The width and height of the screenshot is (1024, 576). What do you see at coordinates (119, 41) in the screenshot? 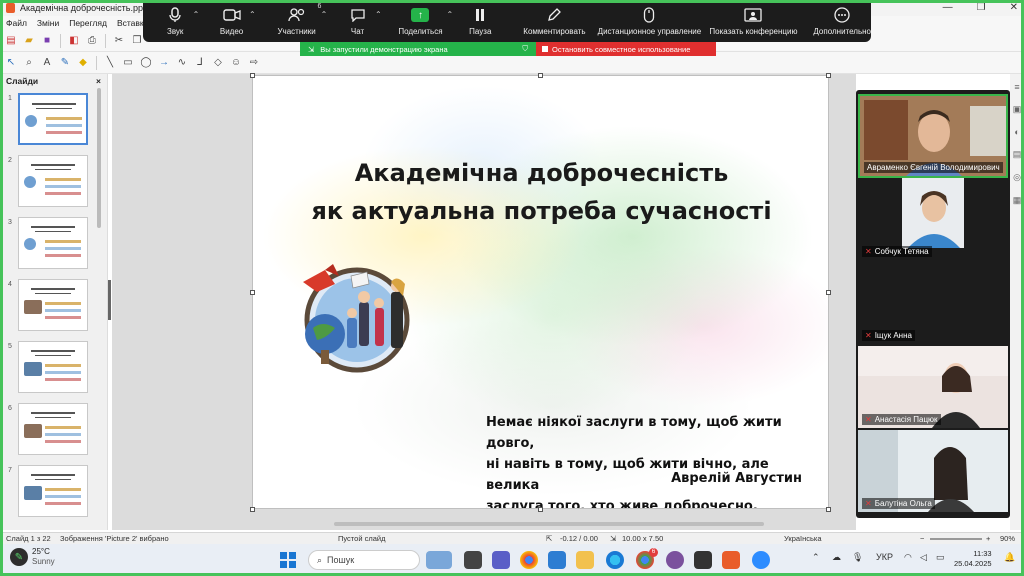
I see `cut-icon: ✂` at bounding box center [119, 41].